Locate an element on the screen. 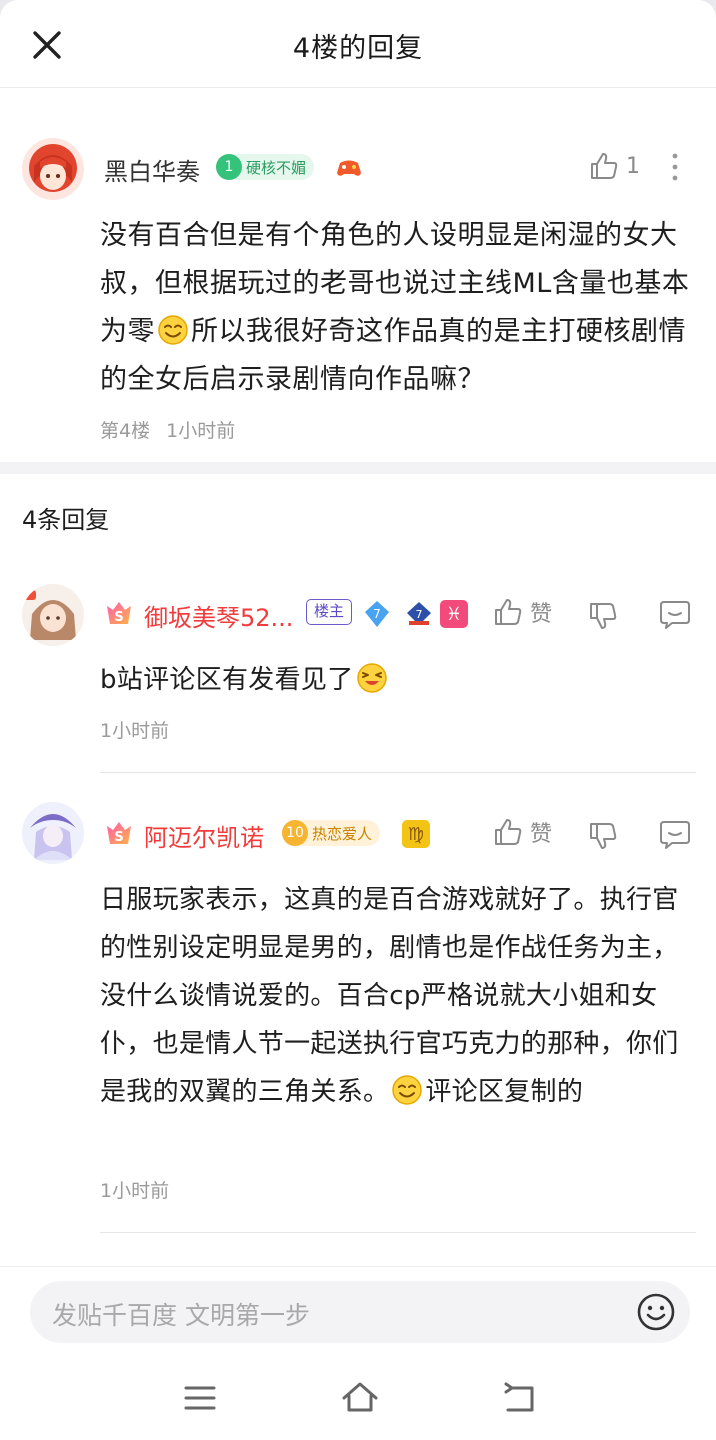 This screenshot has width=716, height=1440. reply-item: S 御坂美琴52... 楼主 7 7 ♓ 赞 b站评论区有发看见了 1小时前 is located at coordinates (358, 671).